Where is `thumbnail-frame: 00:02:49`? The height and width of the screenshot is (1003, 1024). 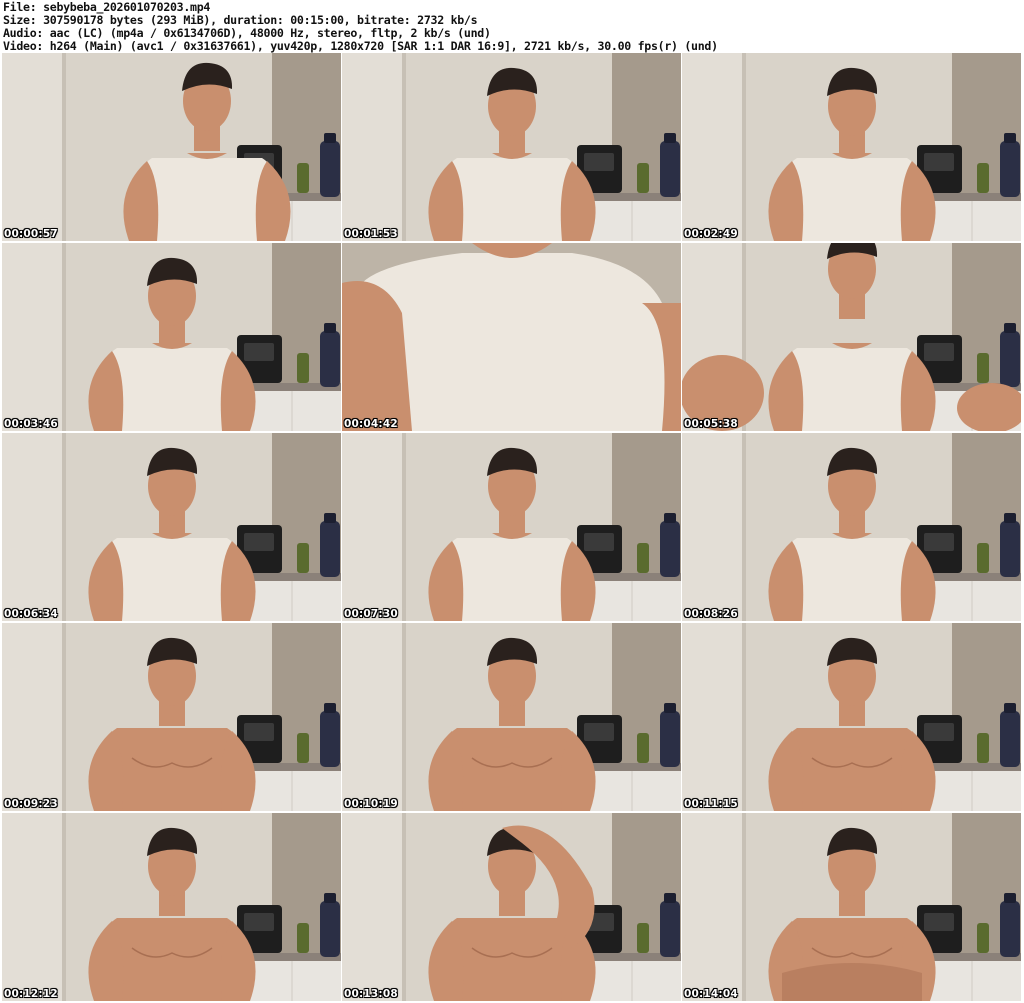 thumbnail-frame: 00:02:49 is located at coordinates (851, 147).